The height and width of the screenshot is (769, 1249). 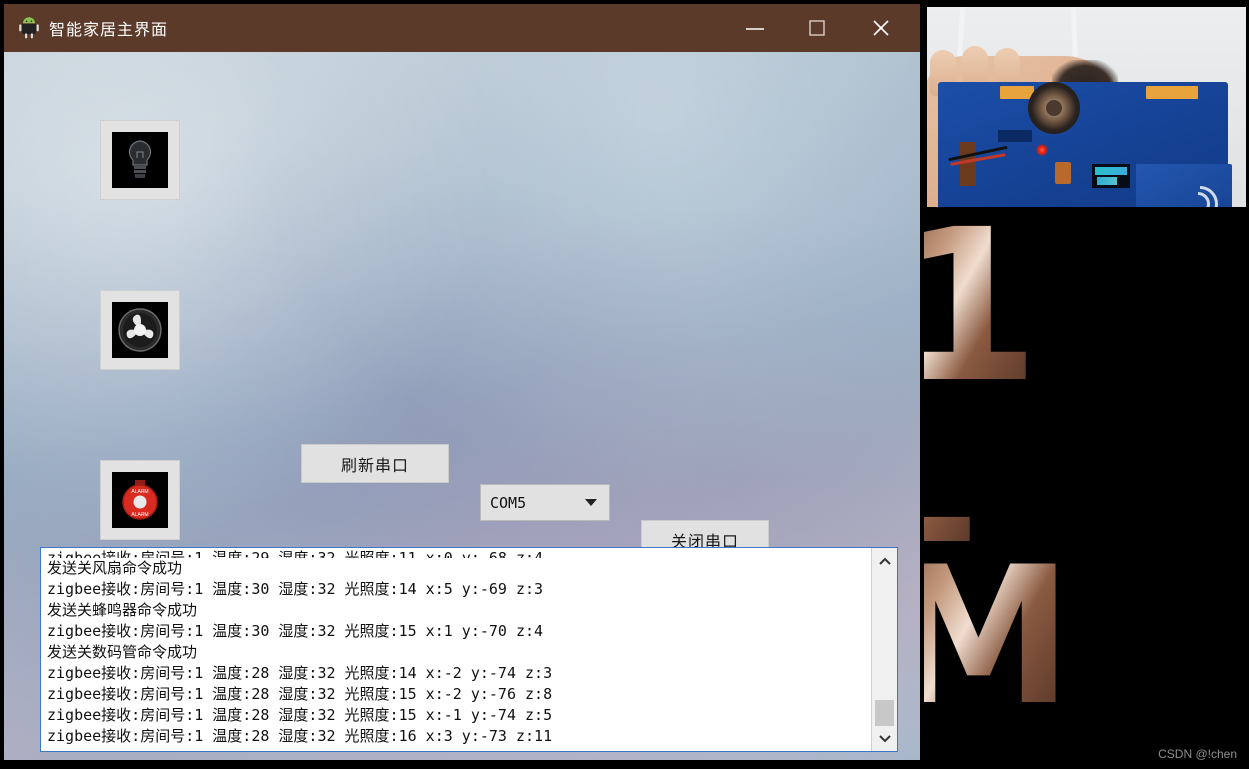 What do you see at coordinates (29, 28) in the screenshot?
I see `android-robot-icon` at bounding box center [29, 28].